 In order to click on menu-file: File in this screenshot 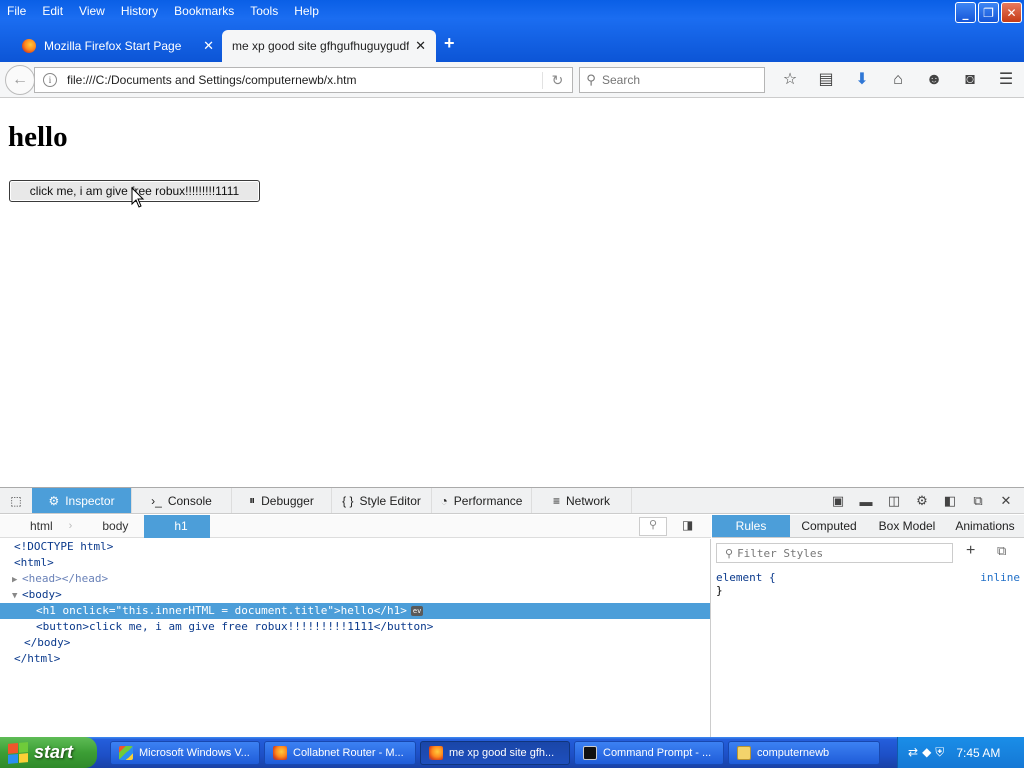, I will do `click(17, 11)`.